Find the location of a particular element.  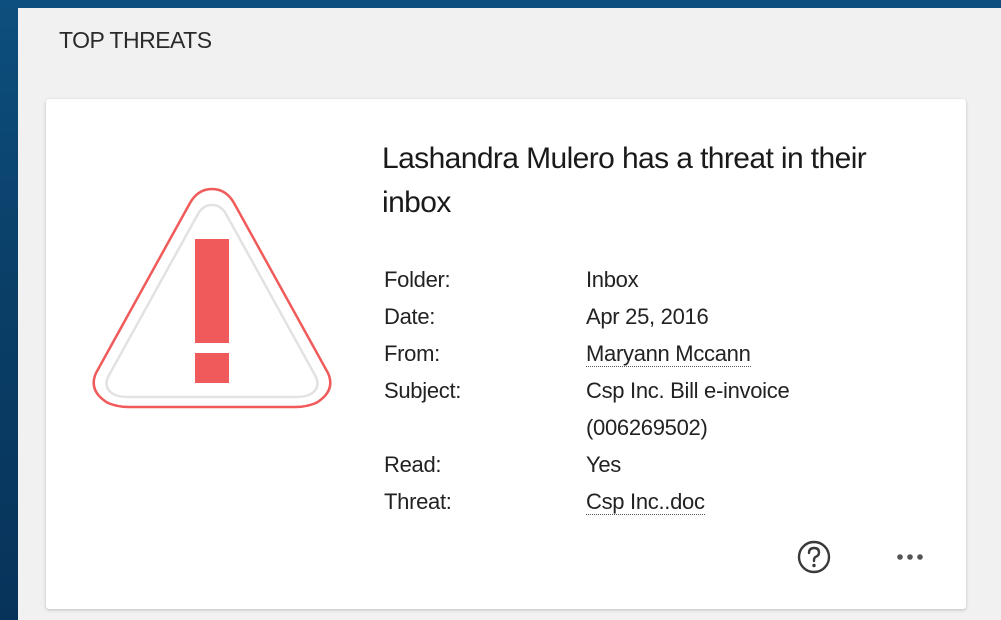

detail-row-date: Date: Apr 25, 2016 is located at coordinates (654, 316).